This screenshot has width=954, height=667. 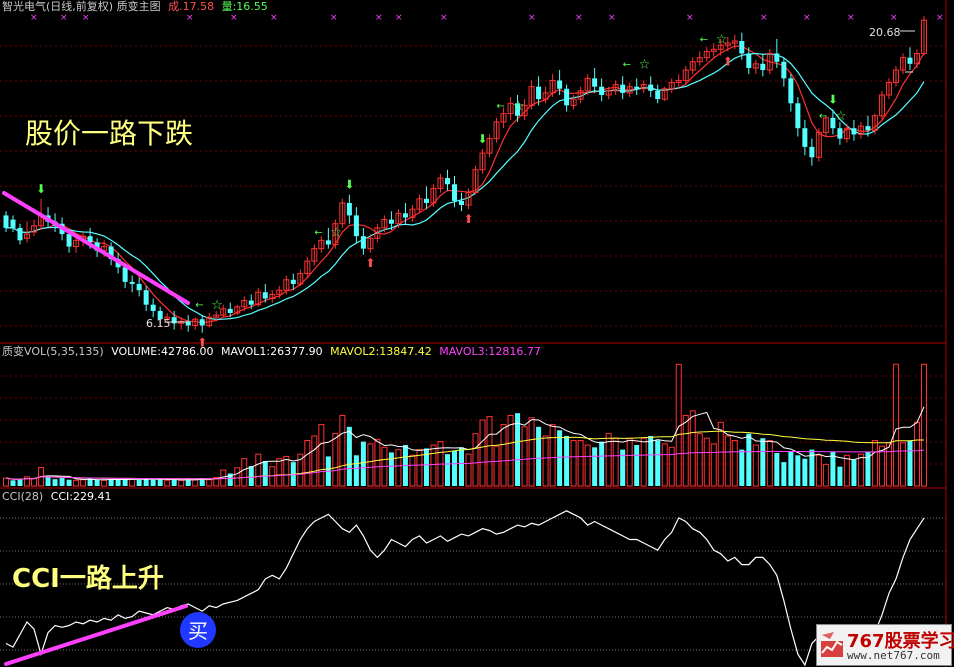 What do you see at coordinates (96, 635) in the screenshot?
I see `cci-uptrend-line` at bounding box center [96, 635].